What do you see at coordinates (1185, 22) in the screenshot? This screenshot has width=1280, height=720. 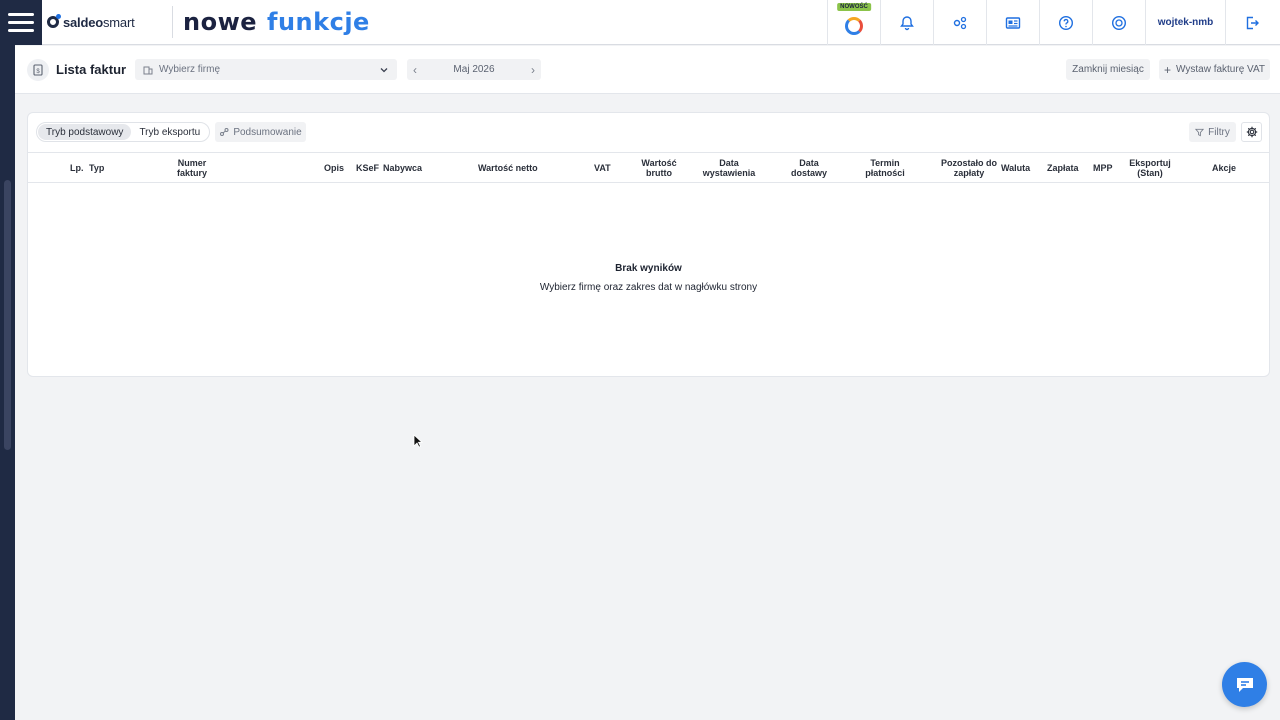 I see `user-menu-button: wojtek-nmb` at bounding box center [1185, 22].